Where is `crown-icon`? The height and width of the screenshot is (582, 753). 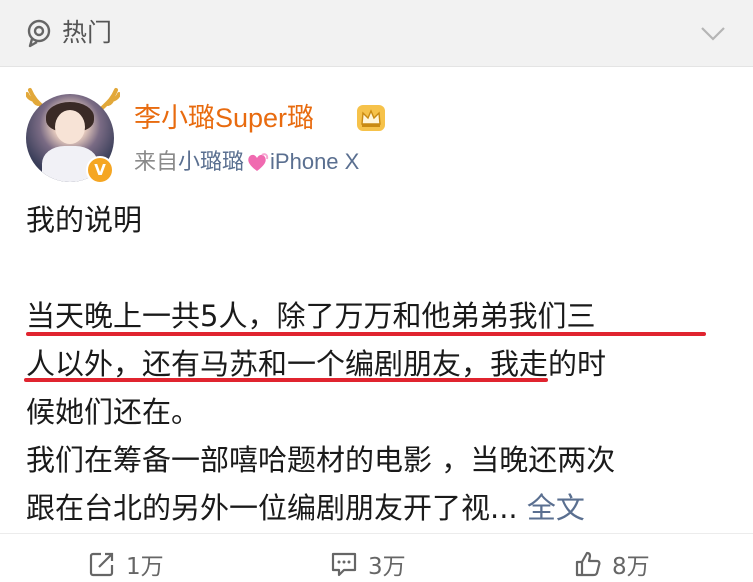 crown-icon is located at coordinates (371, 118).